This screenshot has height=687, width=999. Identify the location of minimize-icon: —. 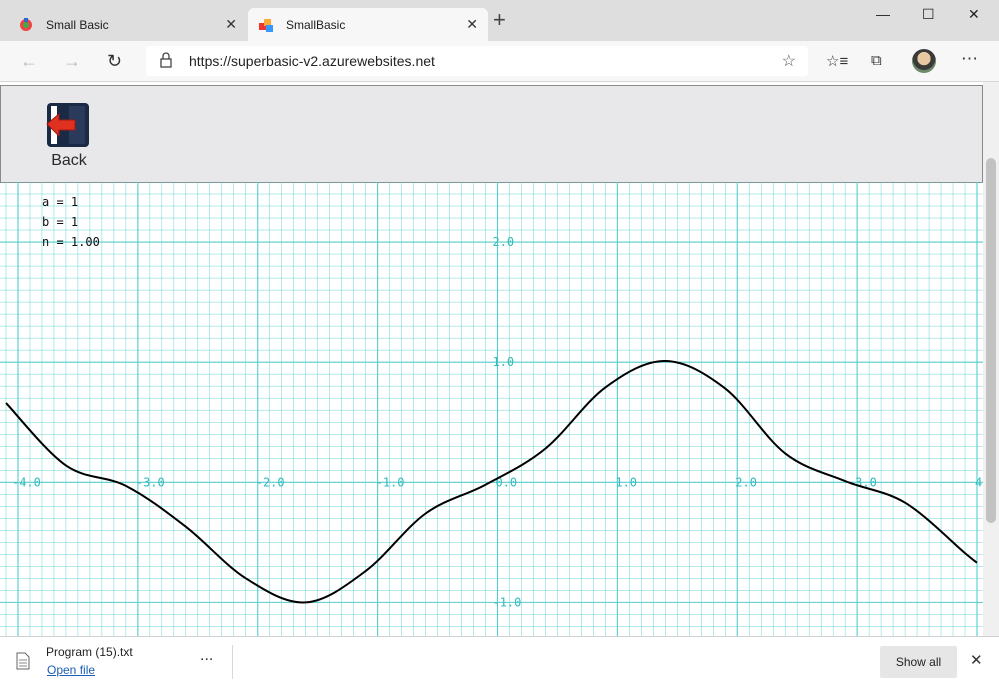
(883, 14).